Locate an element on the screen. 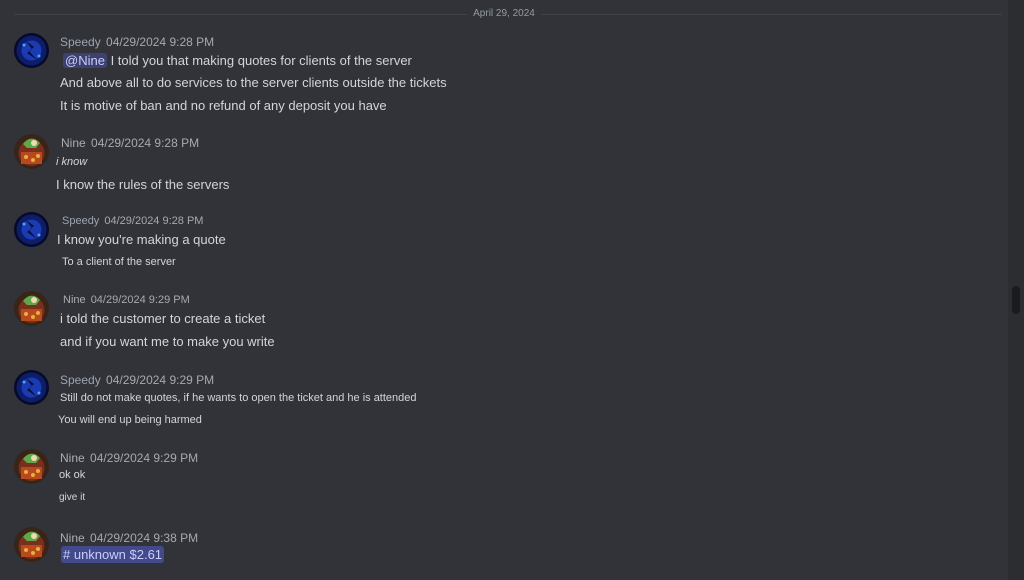 Image resolution: width=1024 pixels, height=580 pixels. channel-mention: # unknown $2.61 is located at coordinates (113, 554).